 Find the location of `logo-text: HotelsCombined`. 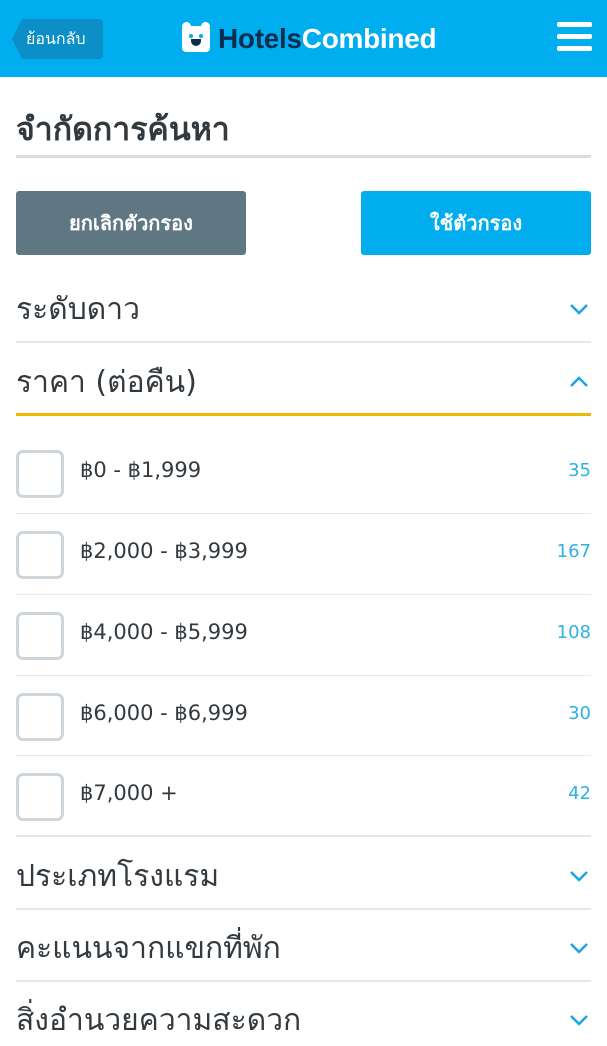

logo-text: HotelsCombined is located at coordinates (327, 38).